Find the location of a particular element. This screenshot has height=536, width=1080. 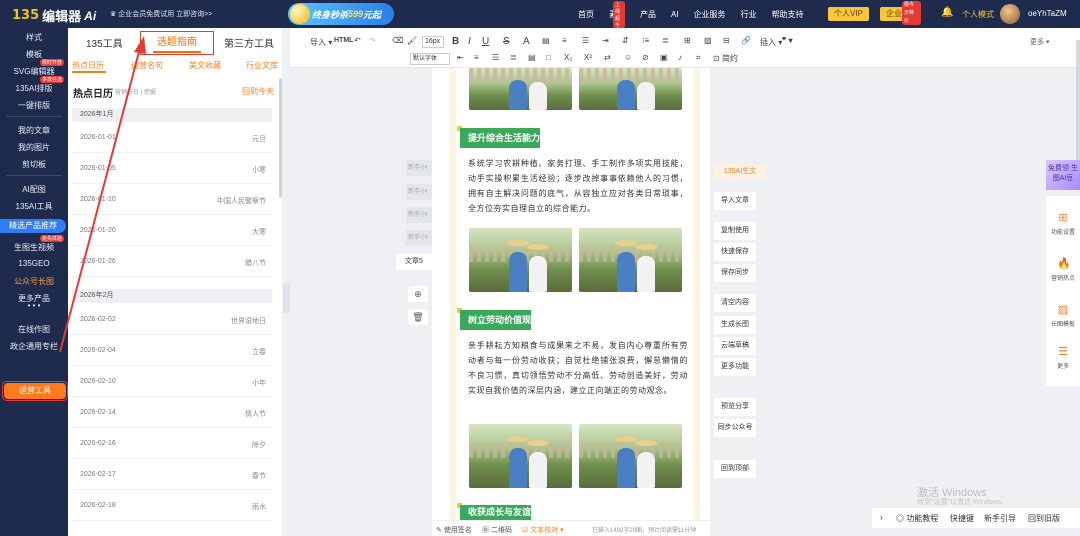

calendar-row: 2026-02-02 世界湿地日 is located at coordinates (172, 320).